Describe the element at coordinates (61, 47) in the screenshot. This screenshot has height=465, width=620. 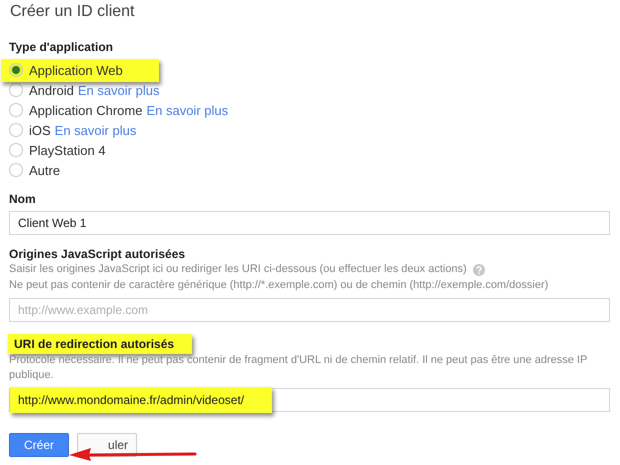
I see `field-label: Type d'application` at that location.